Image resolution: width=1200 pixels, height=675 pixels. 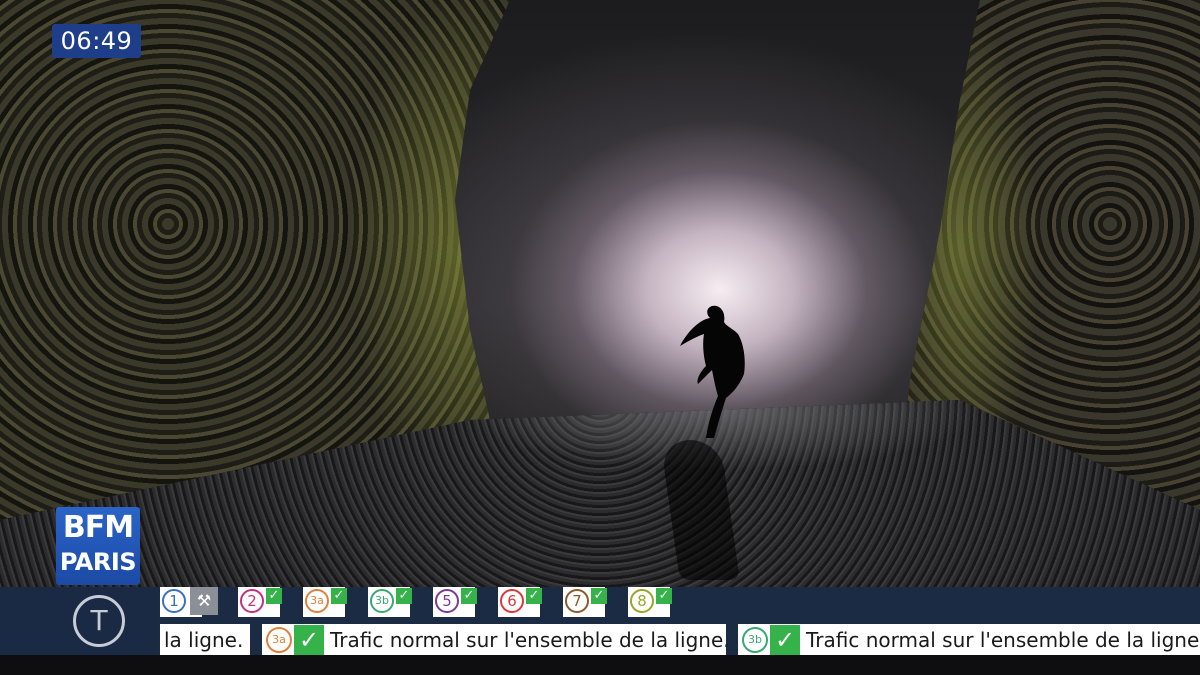 I want to click on line-chip-7: 7 ✓, so click(x=585, y=602).